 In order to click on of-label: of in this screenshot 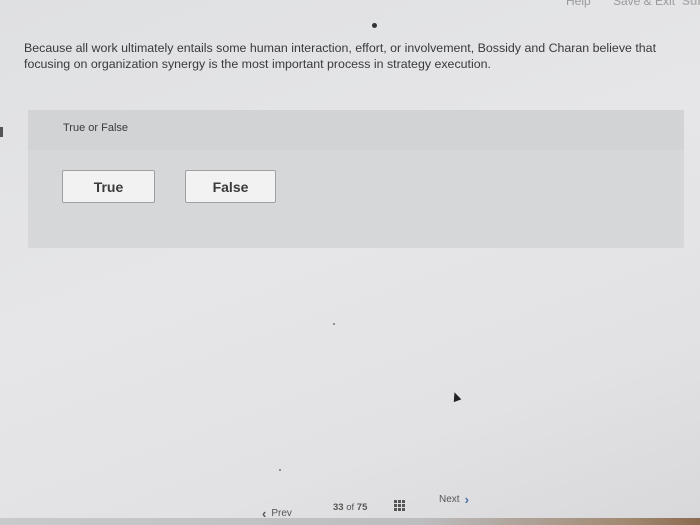, I will do `click(350, 507)`.